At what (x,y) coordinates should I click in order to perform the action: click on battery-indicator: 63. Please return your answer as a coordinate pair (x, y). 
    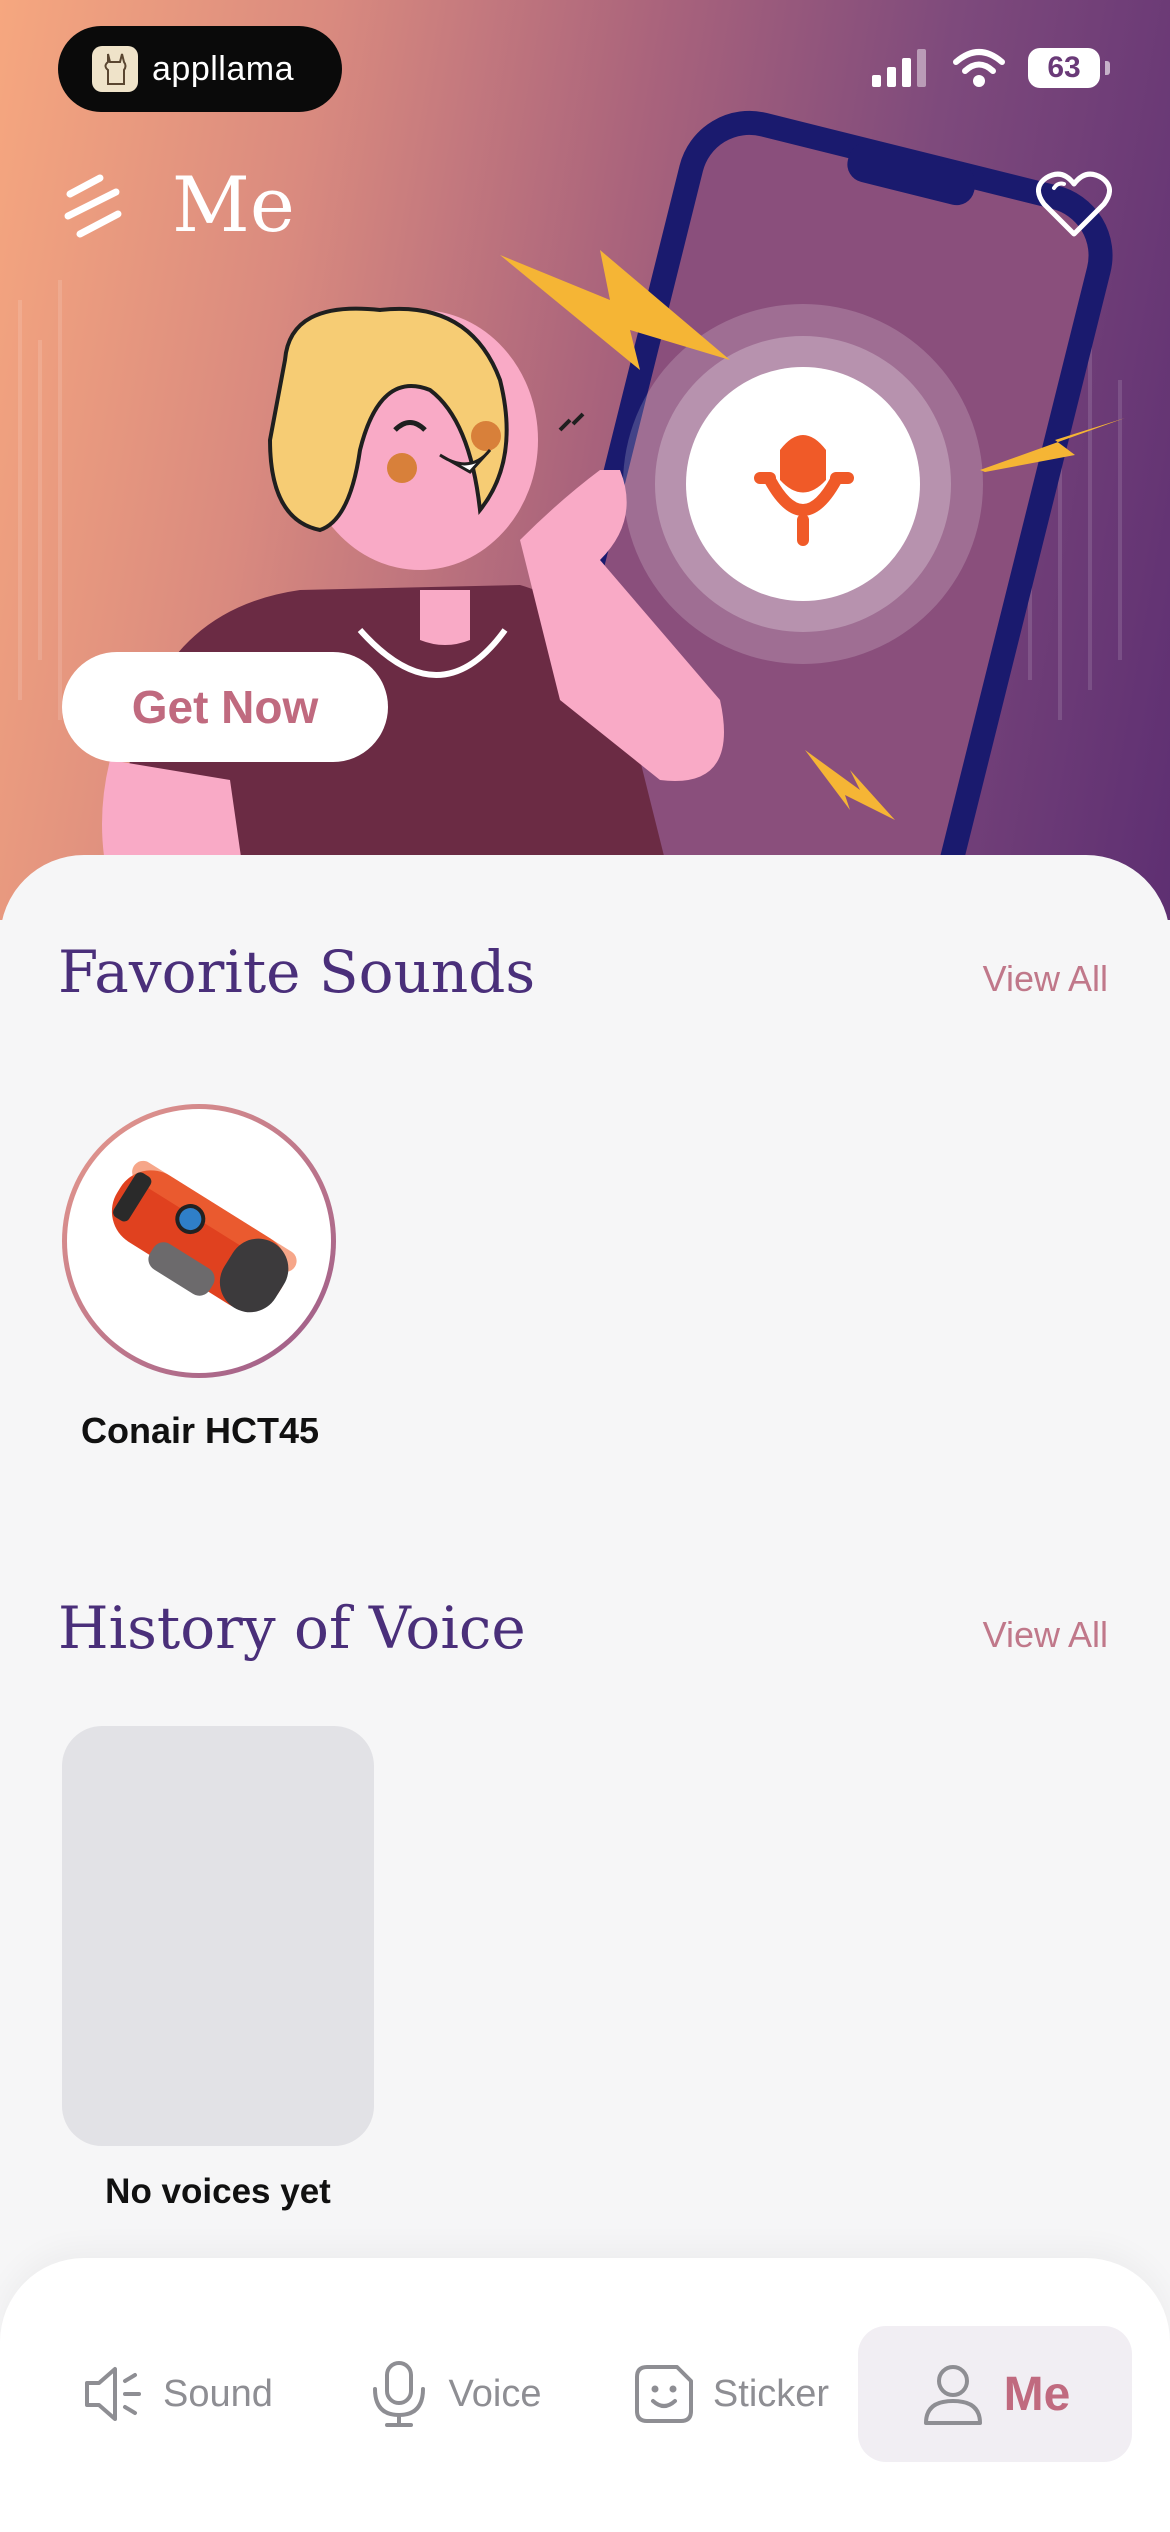
    Looking at the image, I should click on (1069, 68).